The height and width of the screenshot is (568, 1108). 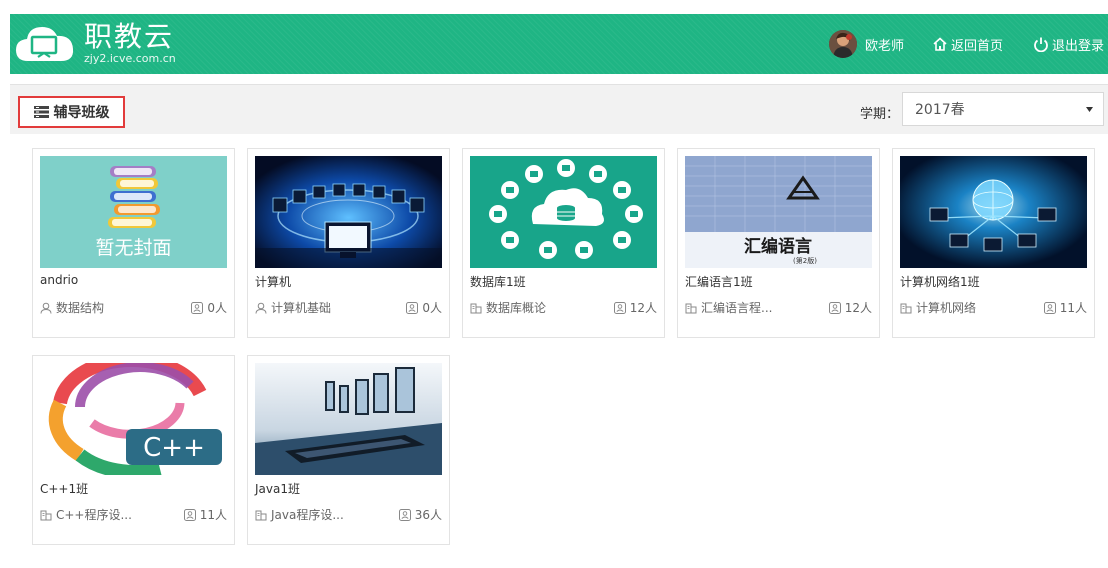 What do you see at coordinates (277, 489) in the screenshot?
I see `class-name: Java1班` at bounding box center [277, 489].